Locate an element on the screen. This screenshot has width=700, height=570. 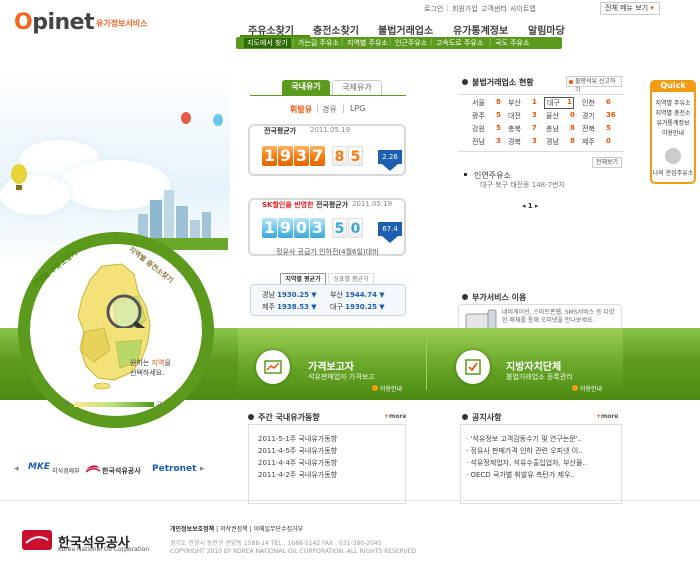
prev-arrow-icon: ◂ is located at coordinates (524, 206).